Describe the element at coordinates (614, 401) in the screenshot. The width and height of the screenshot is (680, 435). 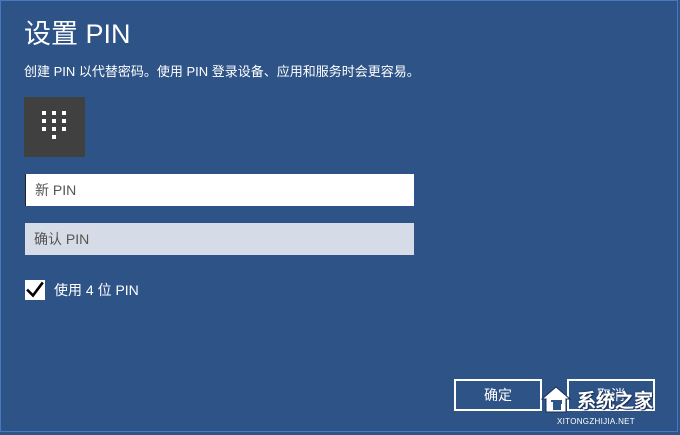
I see `watermark-name: 系统之家` at that location.